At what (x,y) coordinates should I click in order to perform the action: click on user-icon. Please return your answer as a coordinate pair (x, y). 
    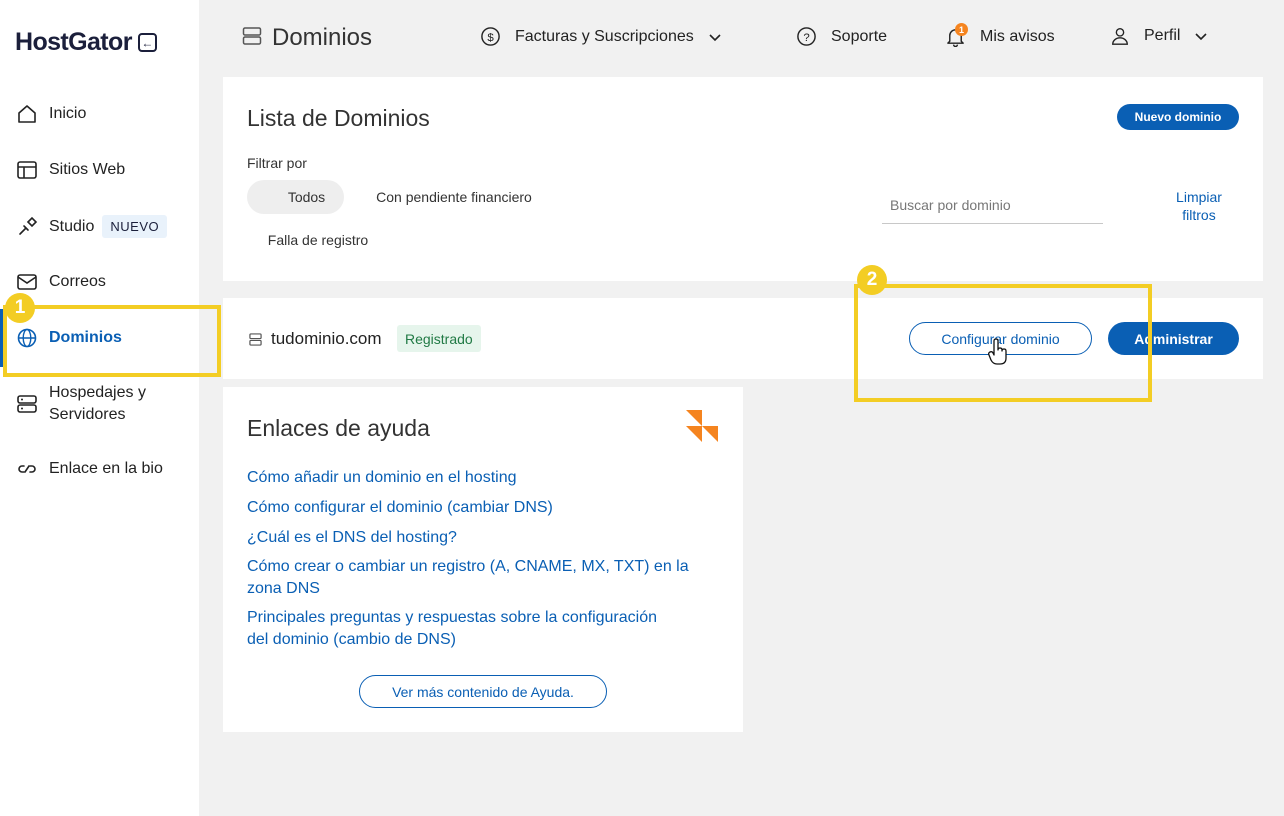
    Looking at the image, I should click on (1120, 36).